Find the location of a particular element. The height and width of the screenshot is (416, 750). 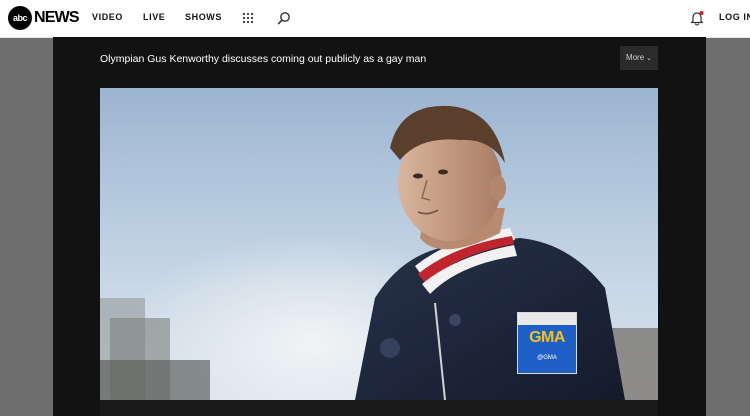

log-in-link: LOG IN is located at coordinates (734, 17).